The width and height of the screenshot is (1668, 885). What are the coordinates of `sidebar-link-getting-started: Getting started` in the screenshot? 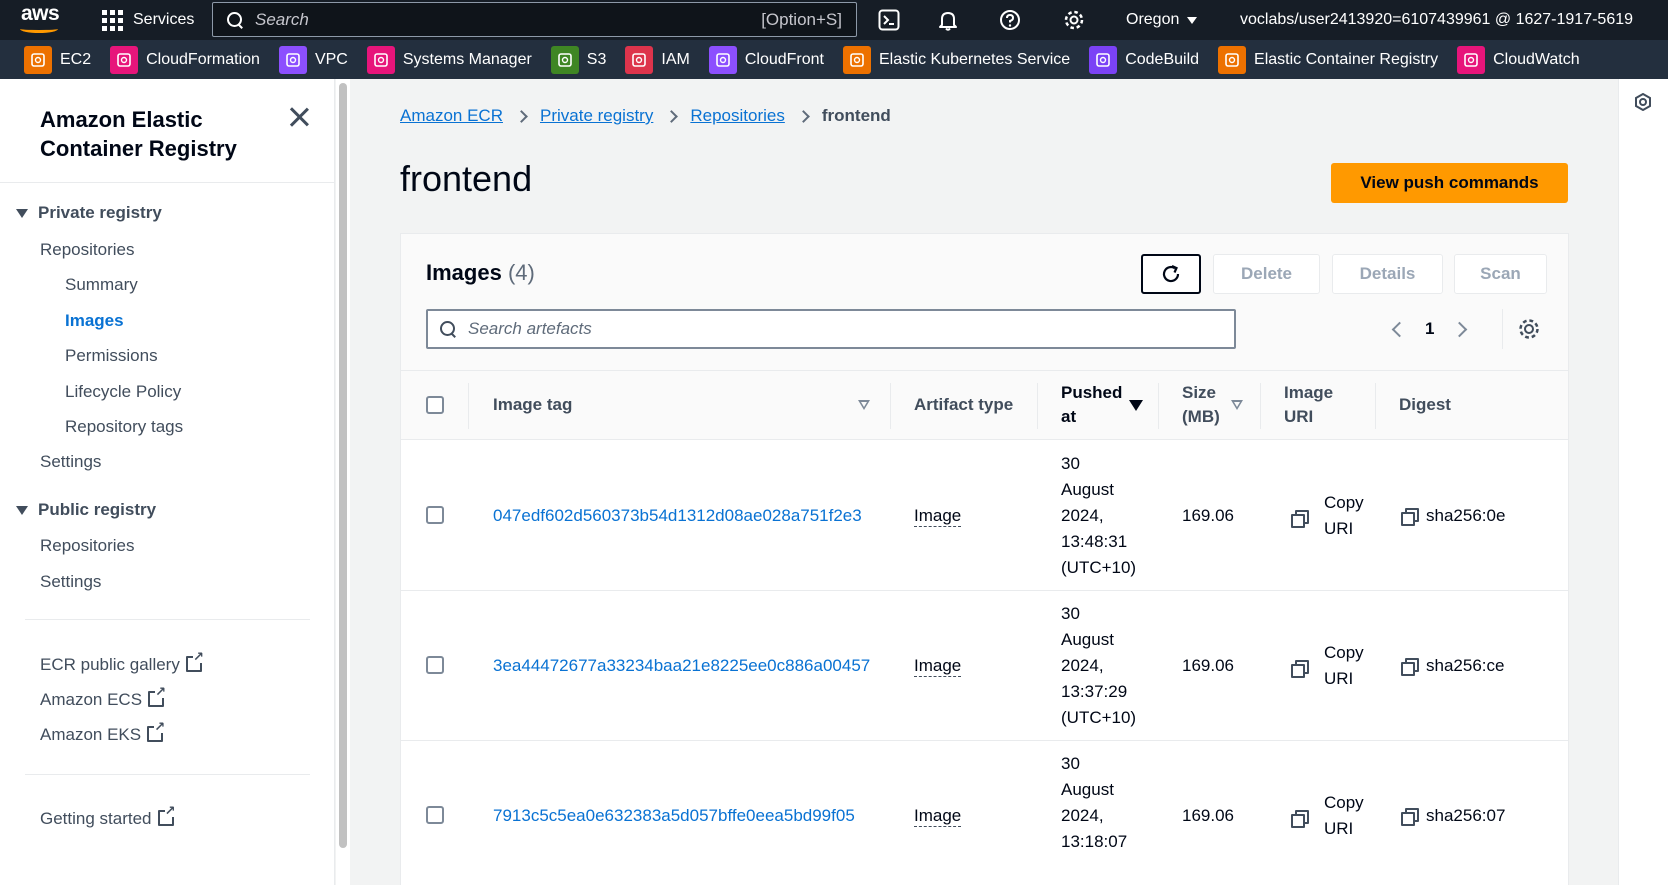 It's located at (108, 816).